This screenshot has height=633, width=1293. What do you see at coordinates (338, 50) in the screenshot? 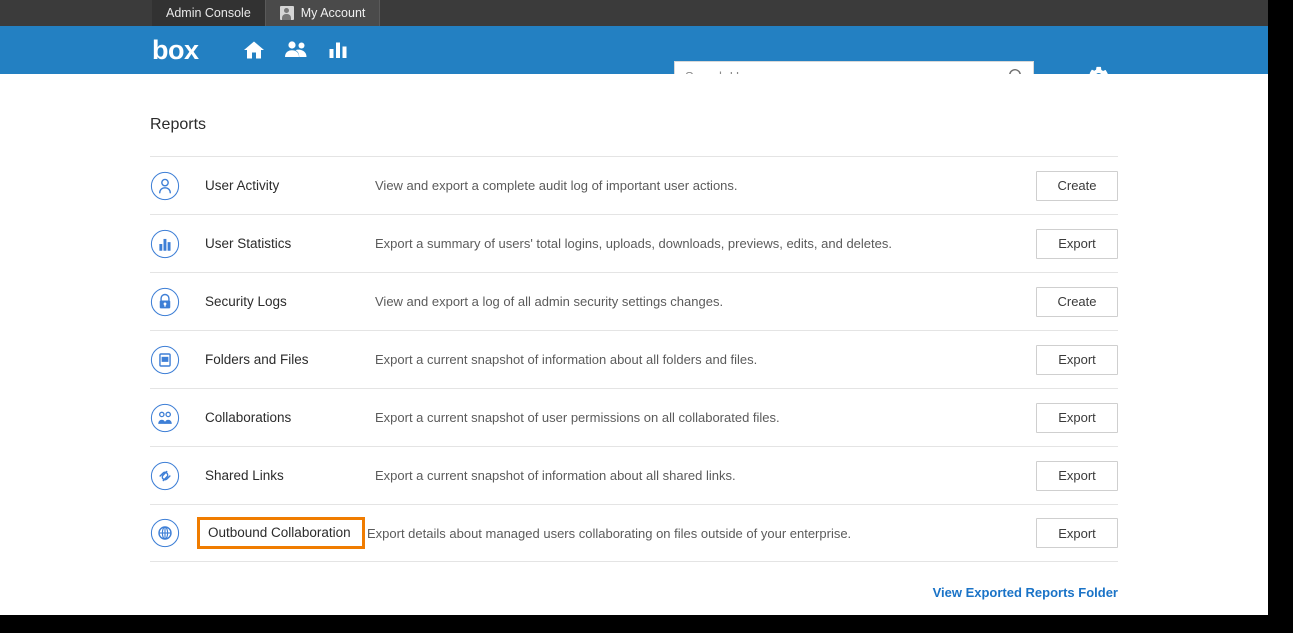
I see `reports-bar-chart-icon` at bounding box center [338, 50].